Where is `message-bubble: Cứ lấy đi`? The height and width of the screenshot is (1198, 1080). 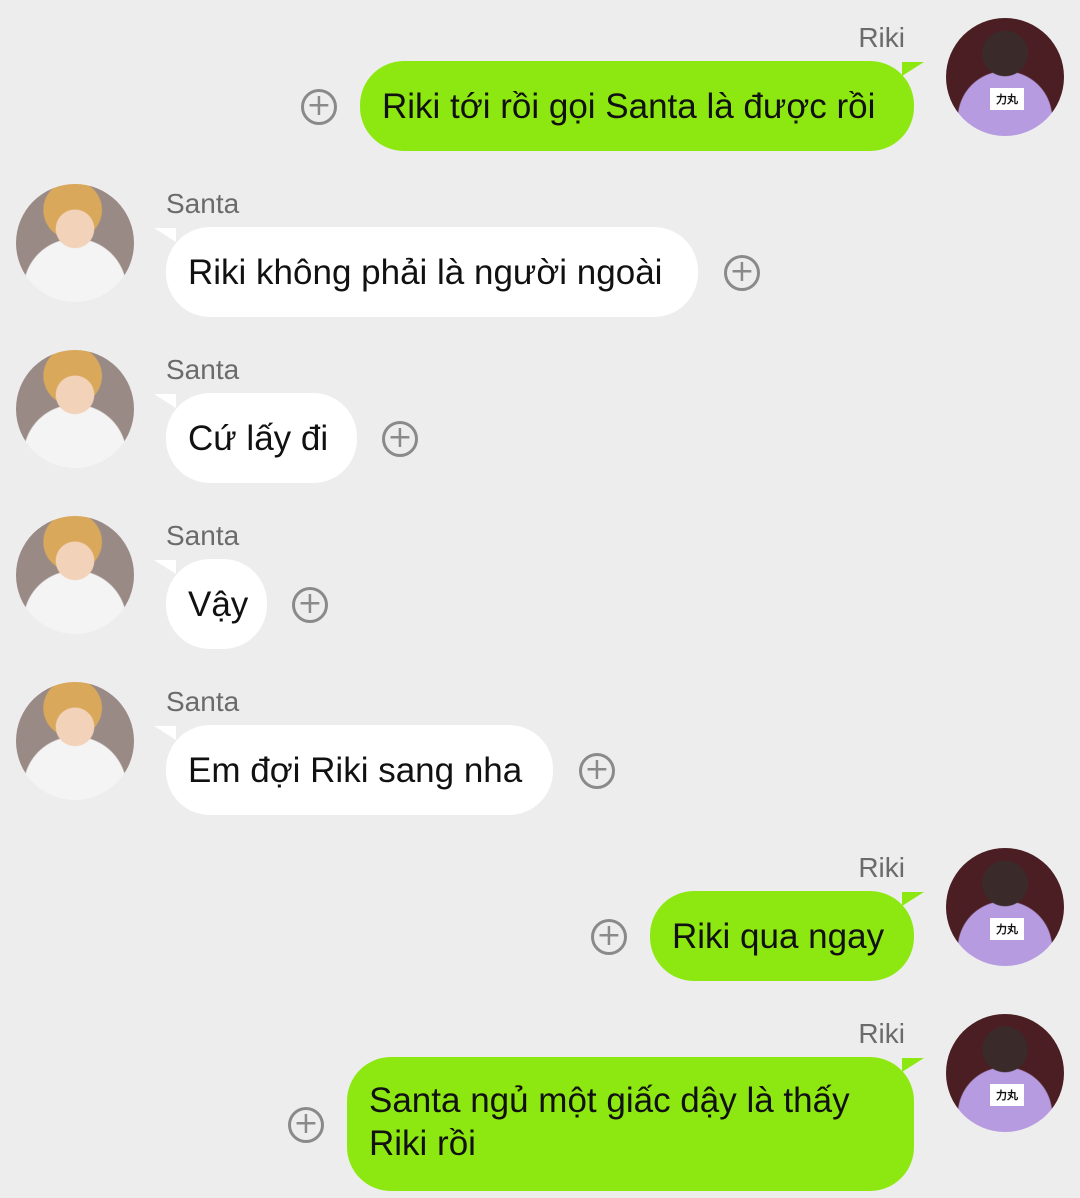
message-bubble: Cứ lấy đi is located at coordinates (261, 438).